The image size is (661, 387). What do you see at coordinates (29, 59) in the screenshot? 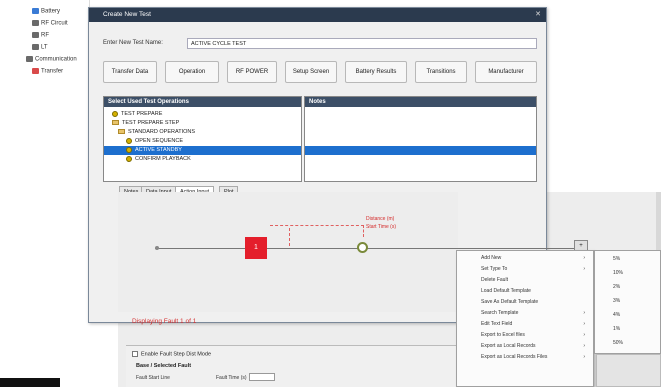
I see `network-icon` at bounding box center [29, 59].